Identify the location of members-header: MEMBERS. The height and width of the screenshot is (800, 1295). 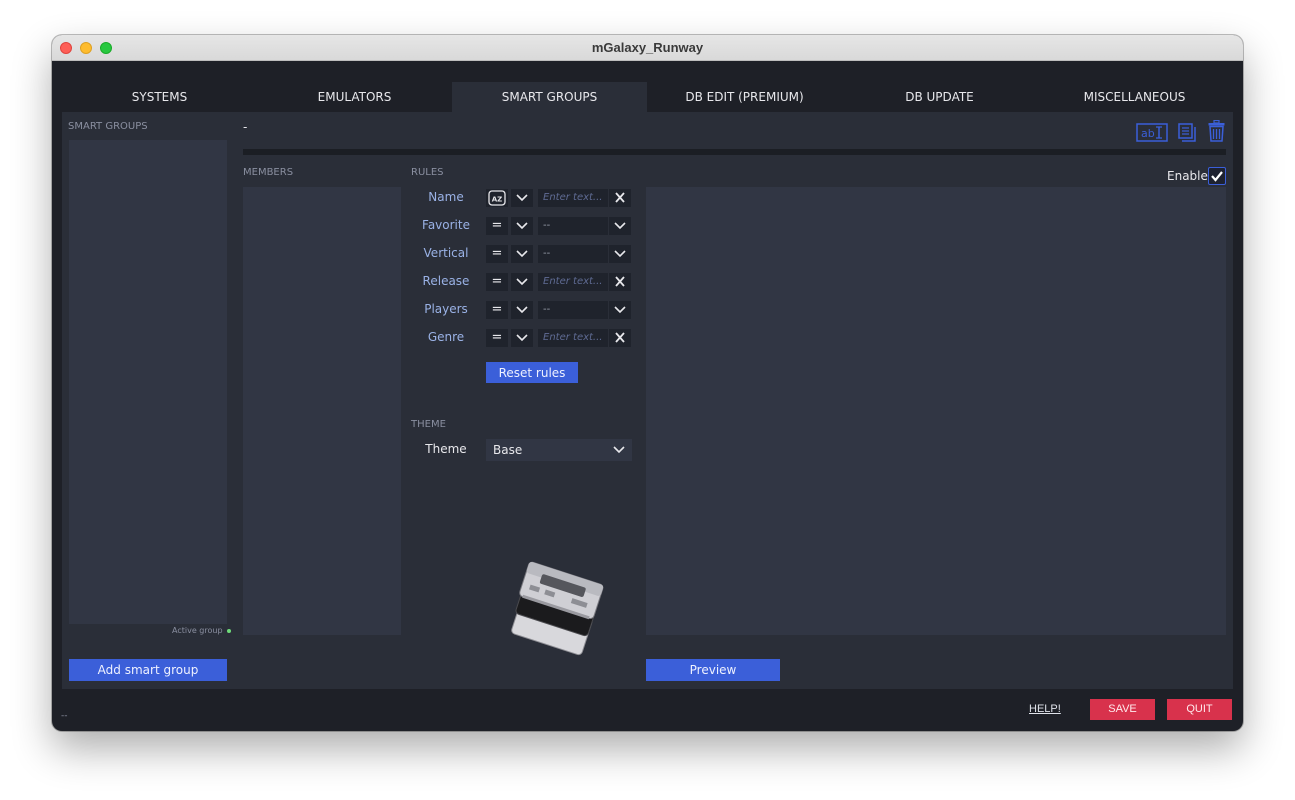
(268, 172).